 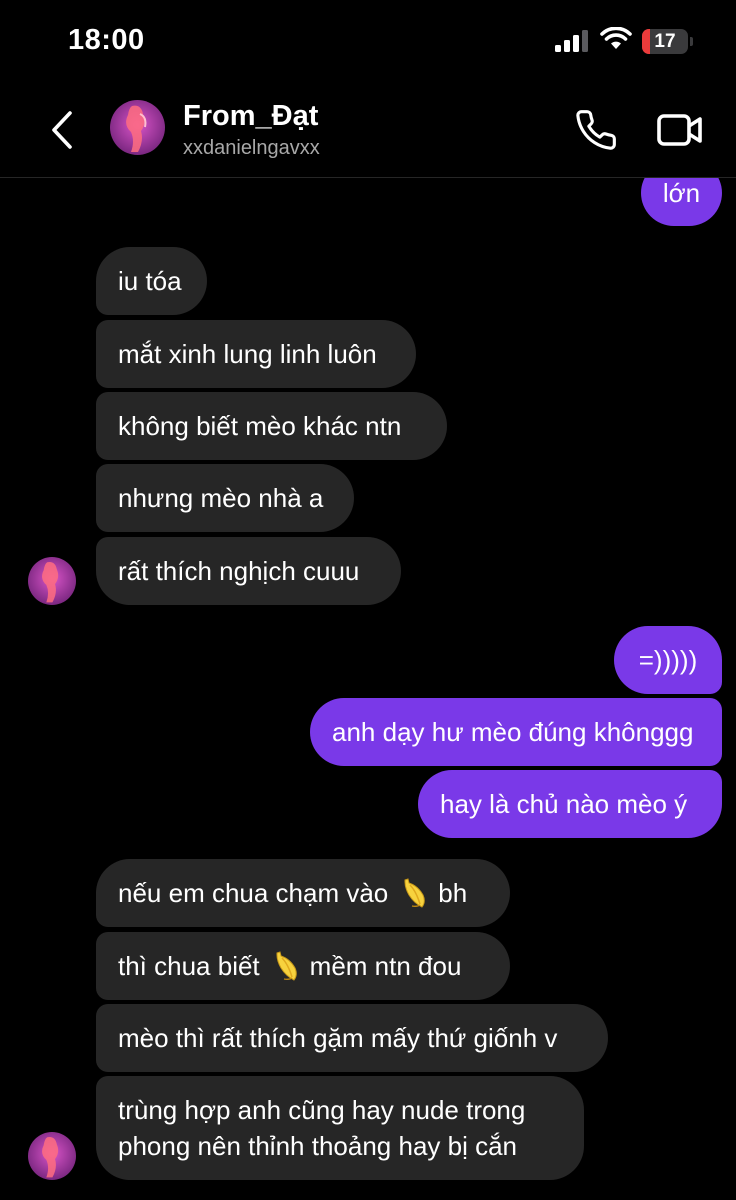 I want to click on message-text: rất thích nghịch cuuu, so click(x=239, y=571).